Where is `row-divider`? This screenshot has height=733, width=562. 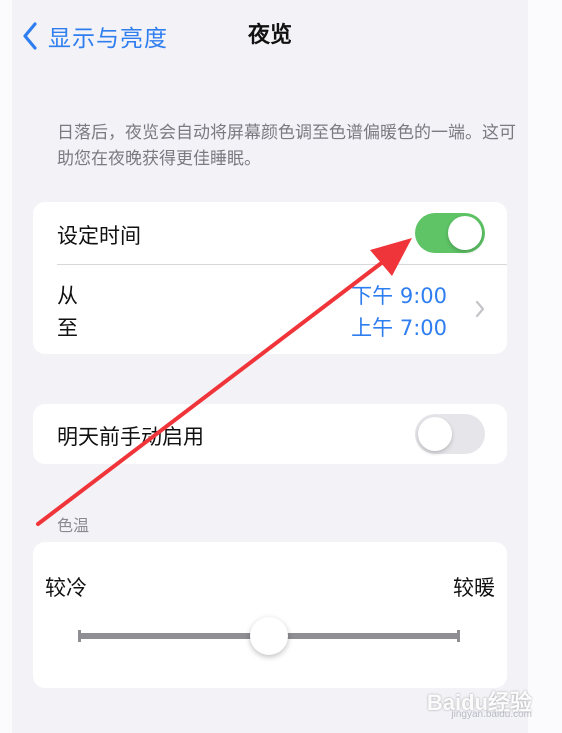 row-divider is located at coordinates (282, 264).